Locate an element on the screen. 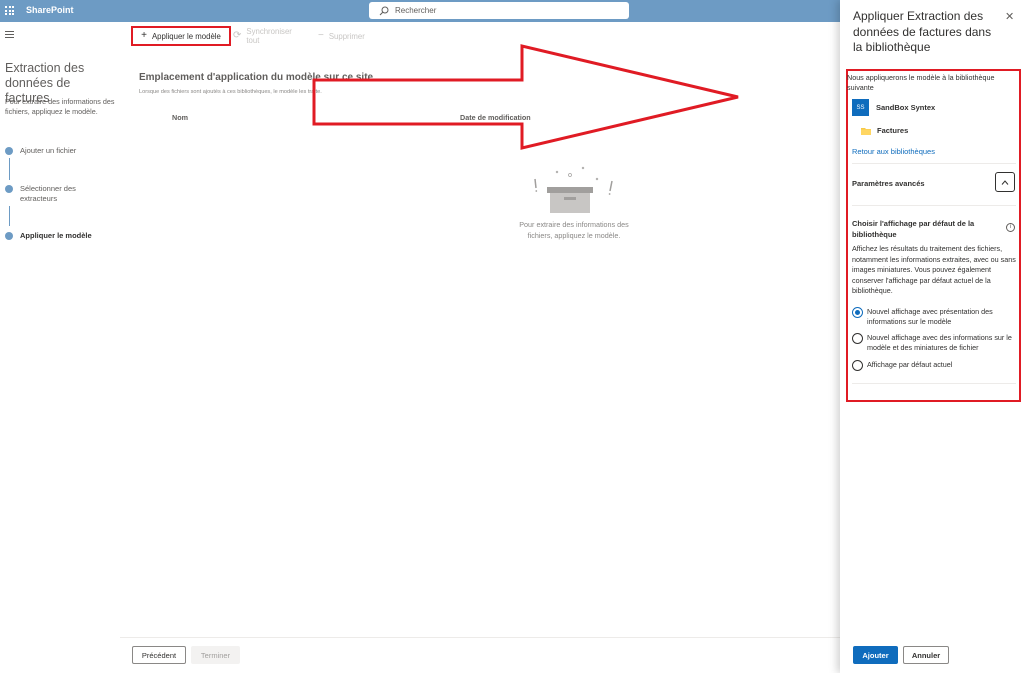 The width and height of the screenshot is (1024, 673). apply-model-button: + Appliquer le modèle is located at coordinates (181, 36).